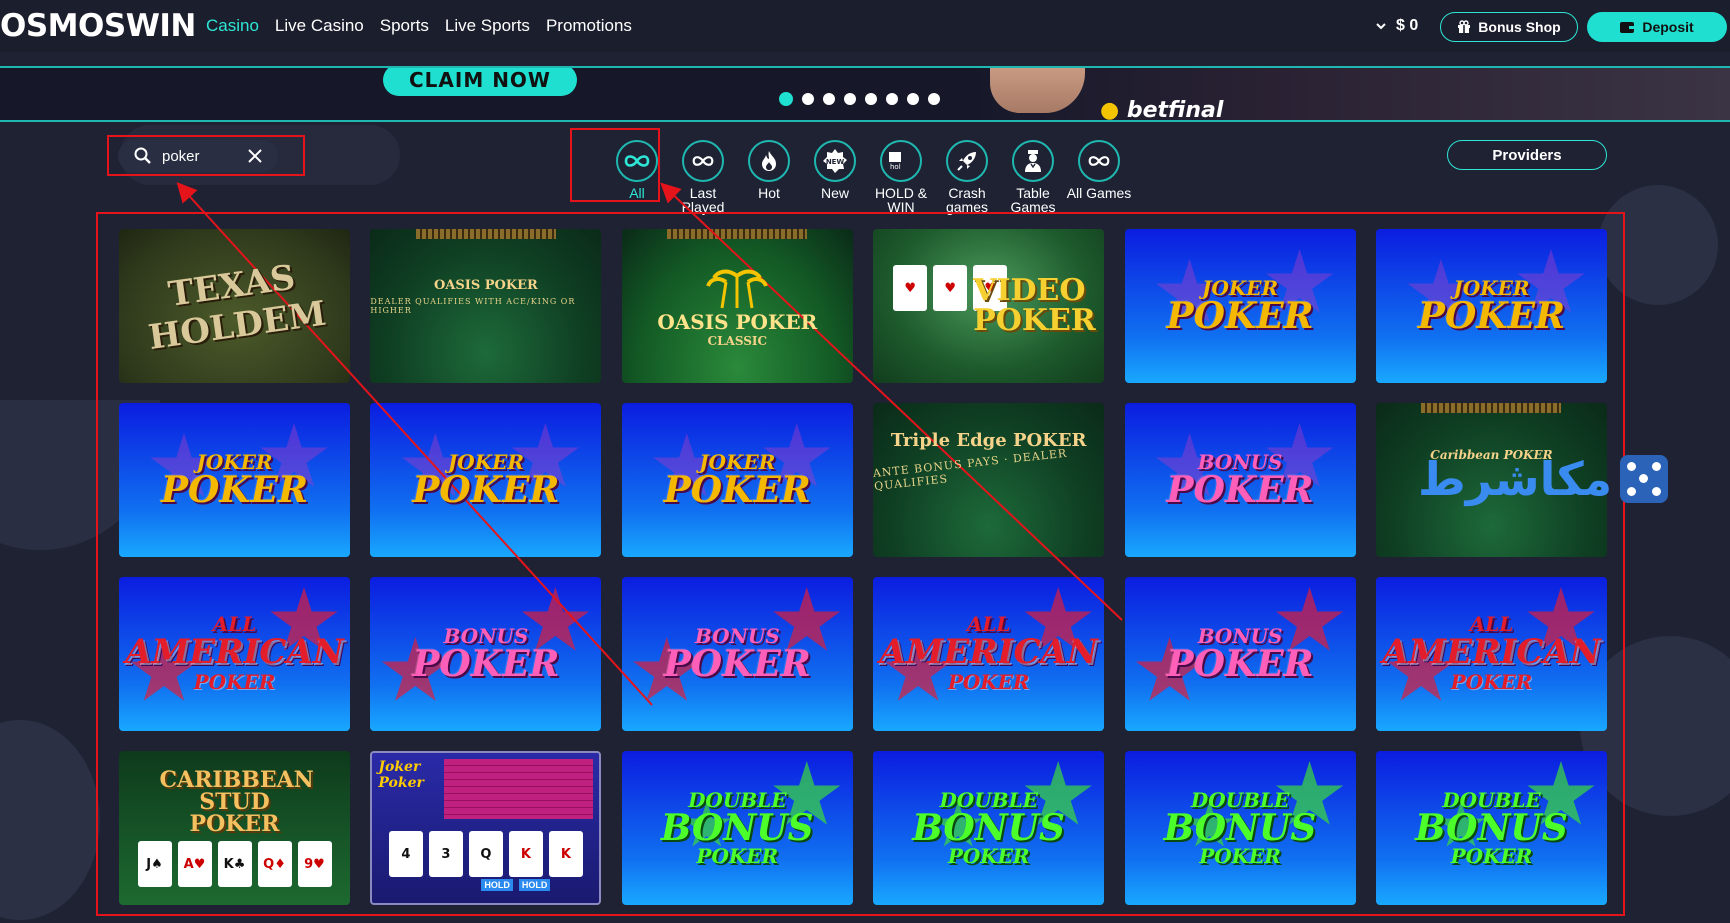  I want to click on game-title: CARIBBEAN STUD POKER, so click(236, 802).